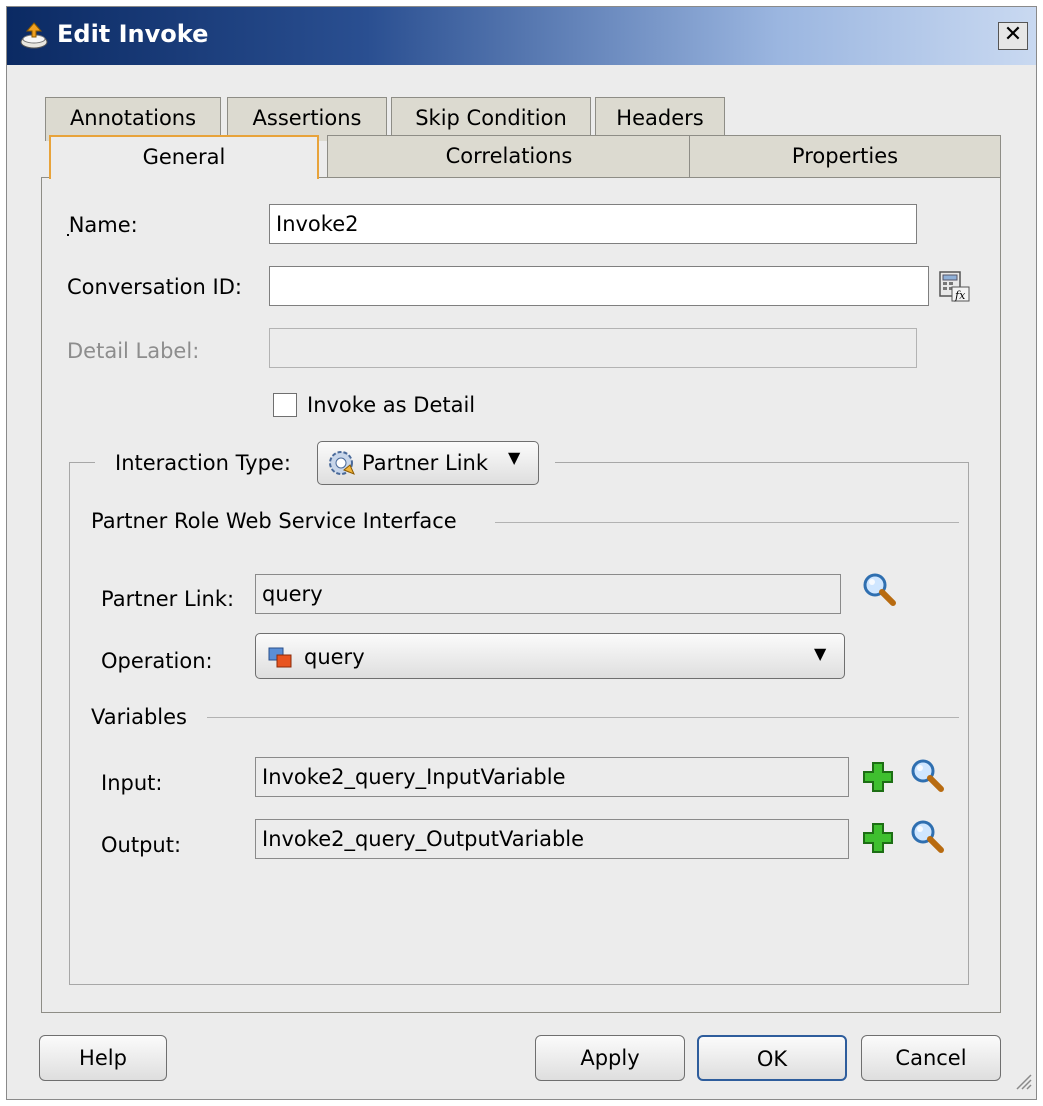 The image size is (1043, 1106). I want to click on variables-section-title: Variables, so click(139, 717).